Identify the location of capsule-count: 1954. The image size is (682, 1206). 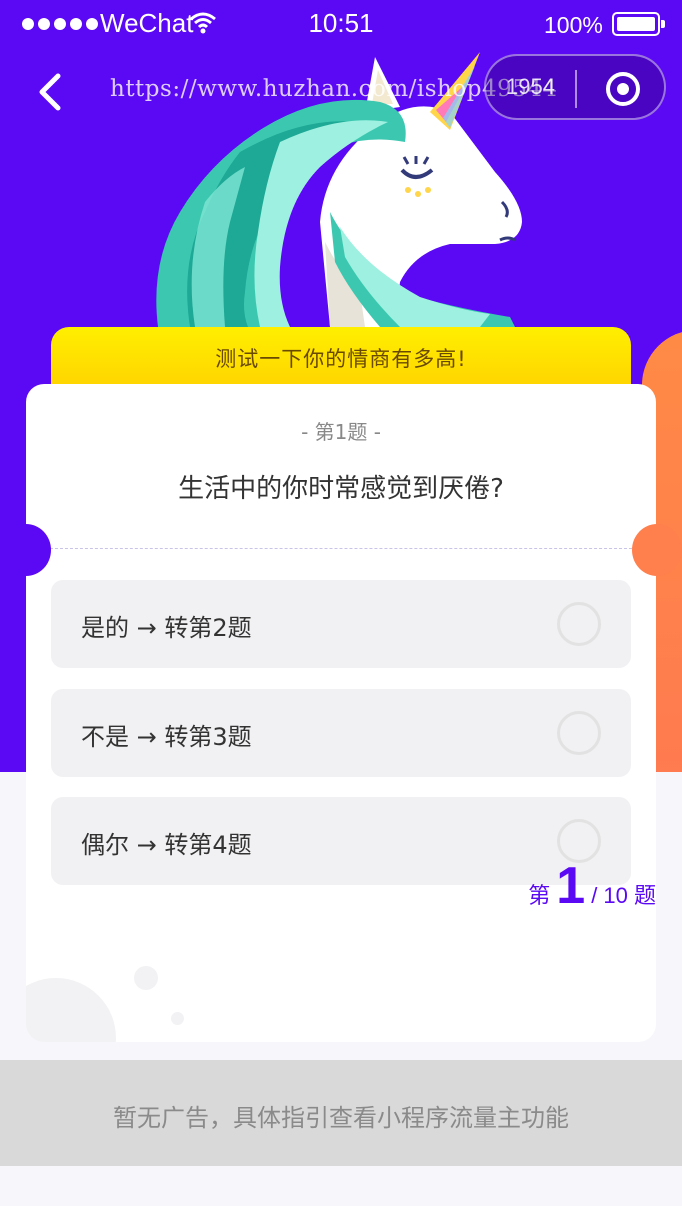
(530, 86).